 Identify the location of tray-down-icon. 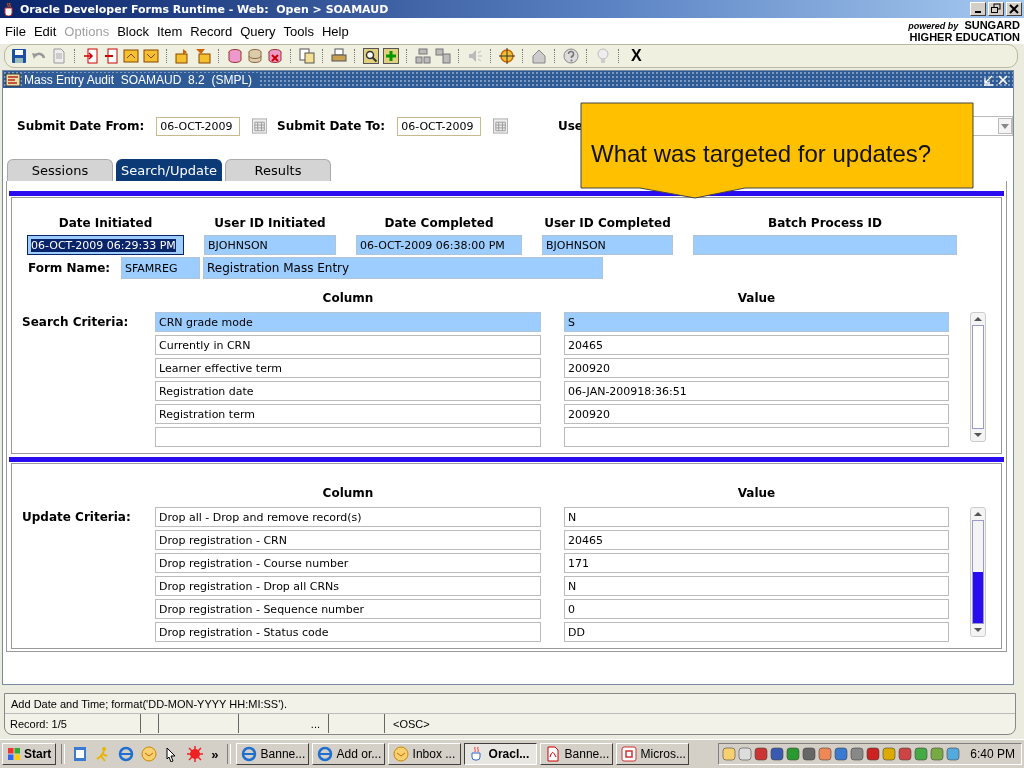
(151, 56).